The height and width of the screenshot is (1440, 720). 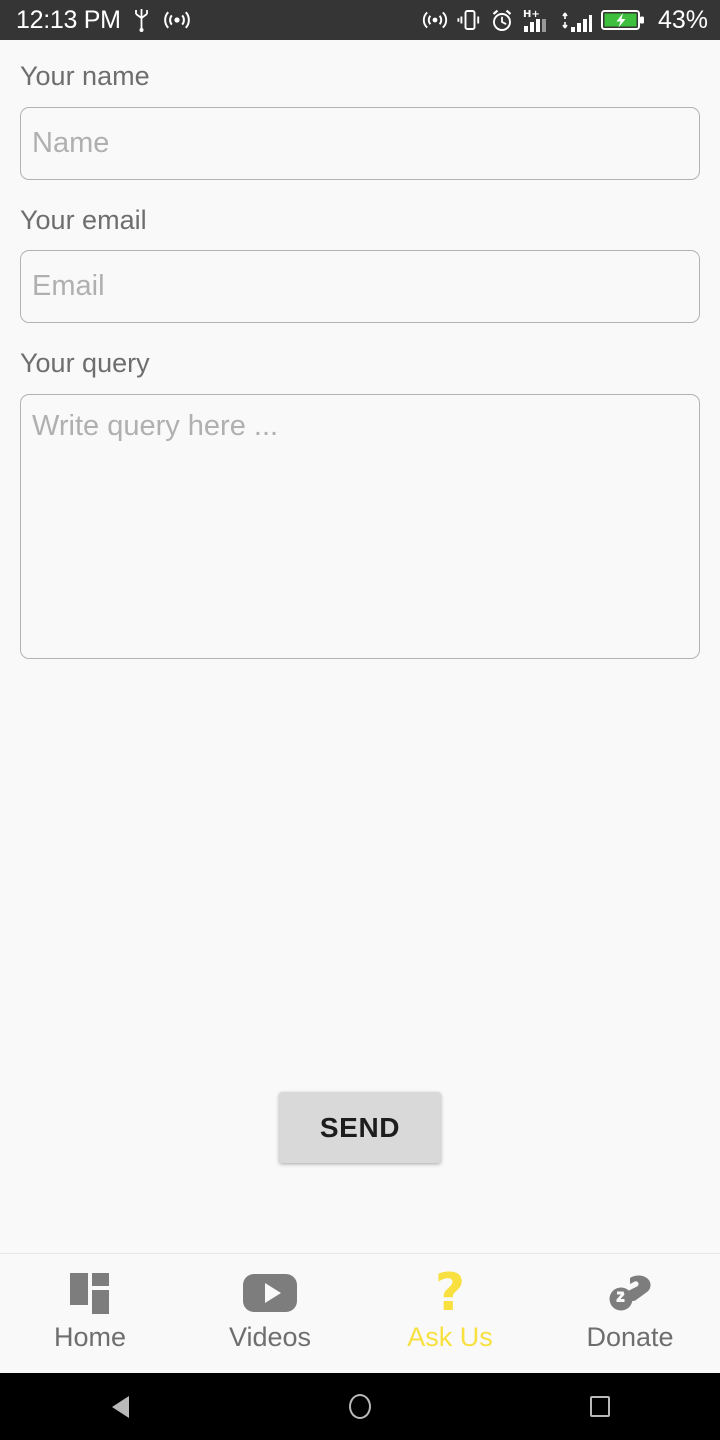 I want to click on home-circle-icon, so click(x=360, y=1406).